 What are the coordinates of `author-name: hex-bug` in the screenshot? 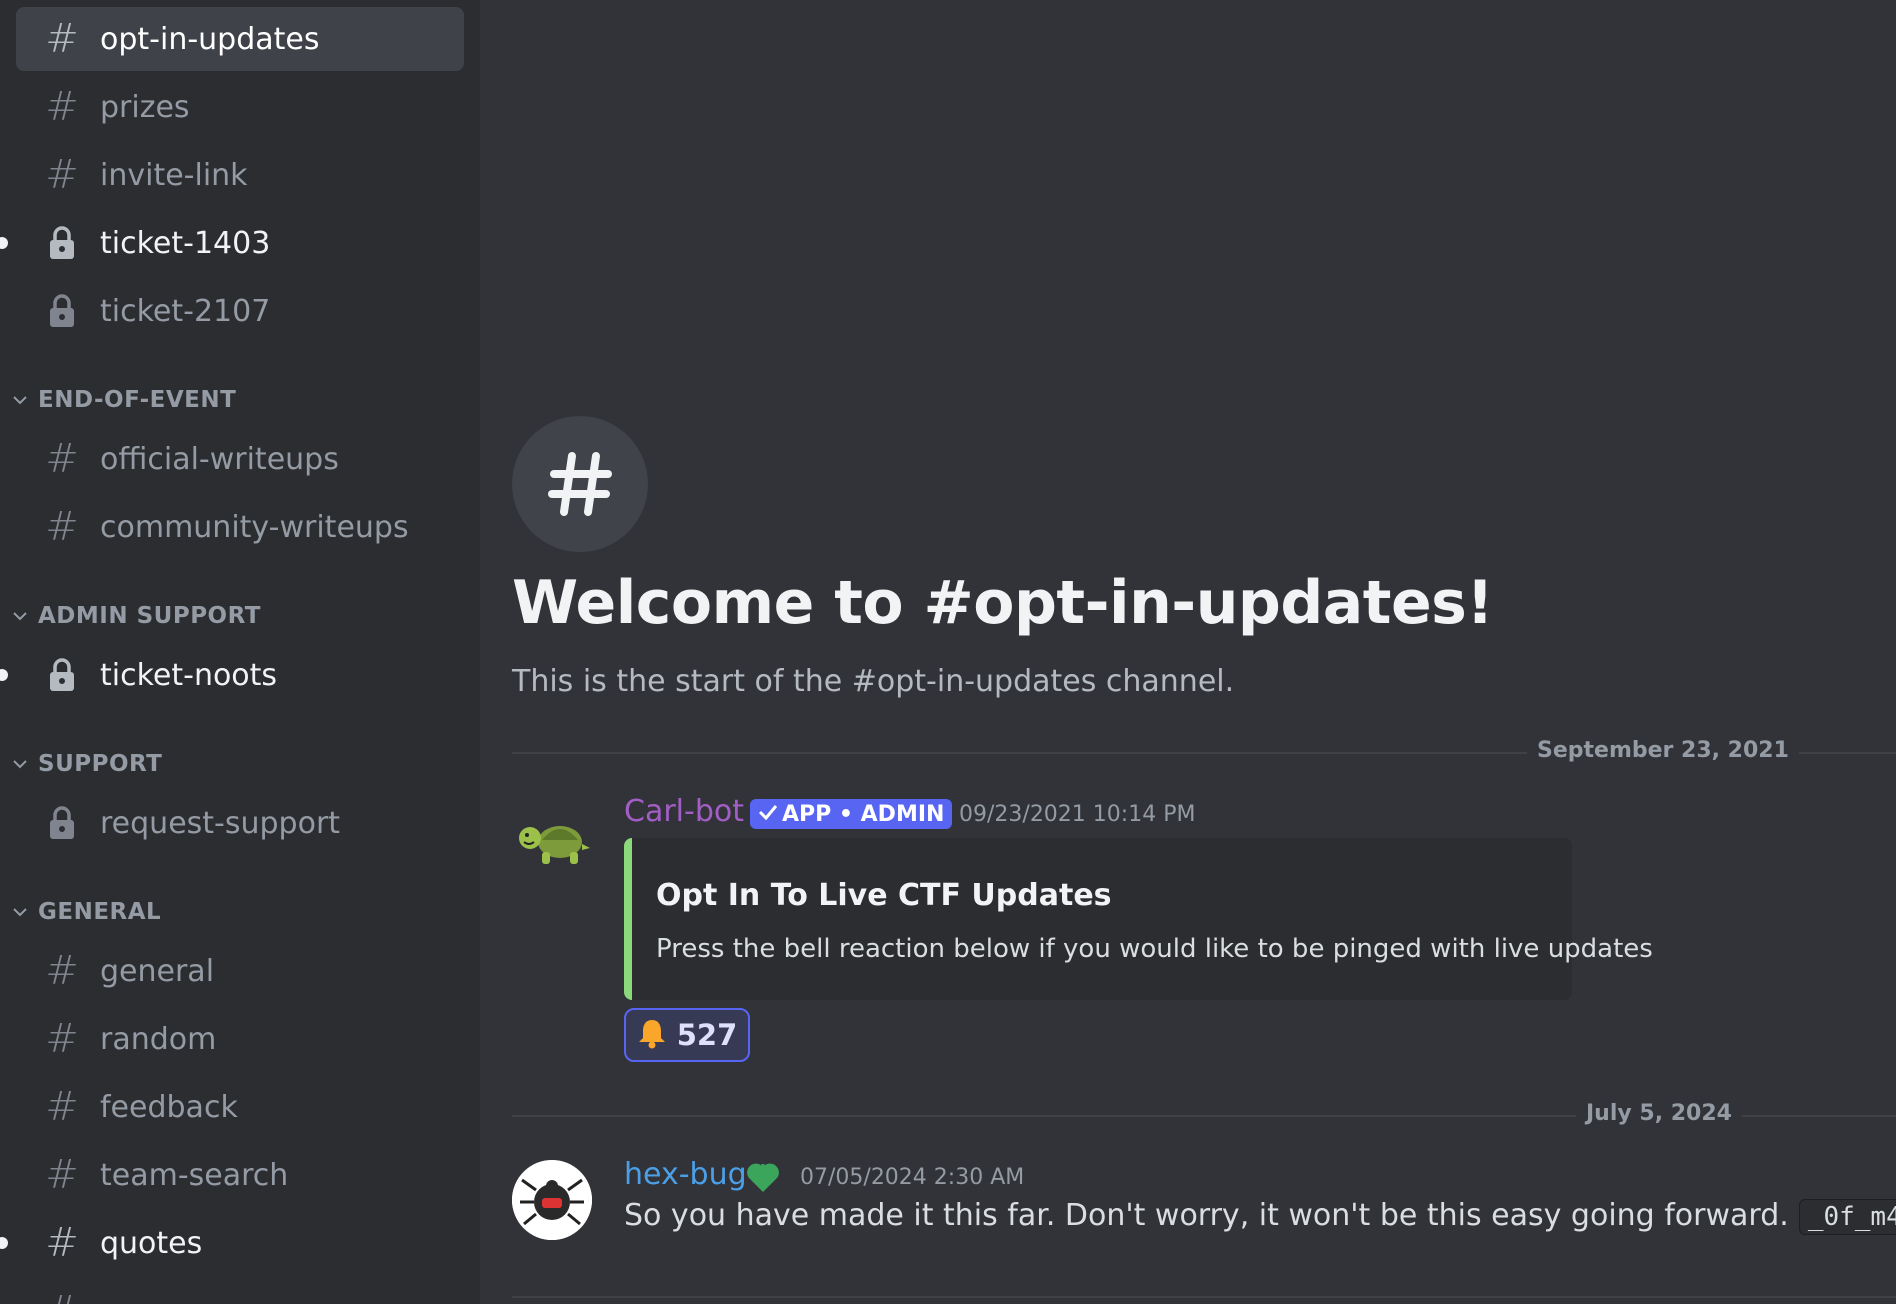 It's located at (685, 1174).